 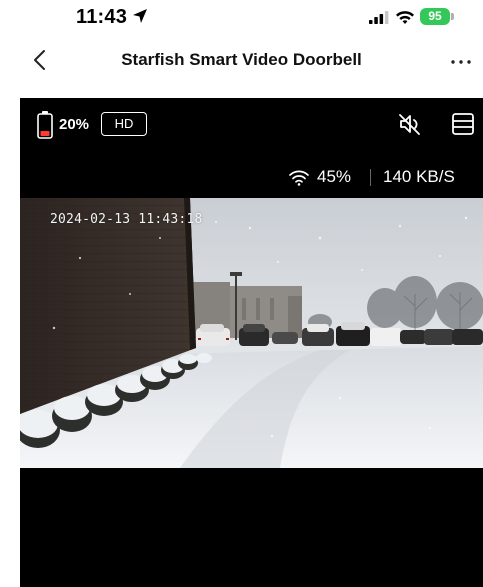 I want to click on battery-percent: 95, so click(x=435, y=16).